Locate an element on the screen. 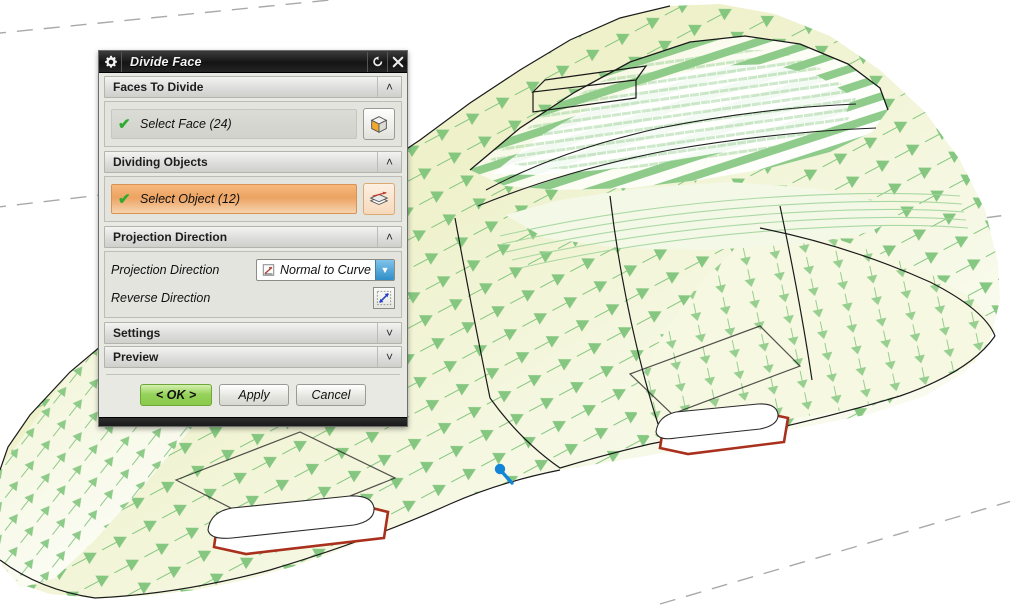 This screenshot has width=1010, height=607. close-icon is located at coordinates (397, 61).